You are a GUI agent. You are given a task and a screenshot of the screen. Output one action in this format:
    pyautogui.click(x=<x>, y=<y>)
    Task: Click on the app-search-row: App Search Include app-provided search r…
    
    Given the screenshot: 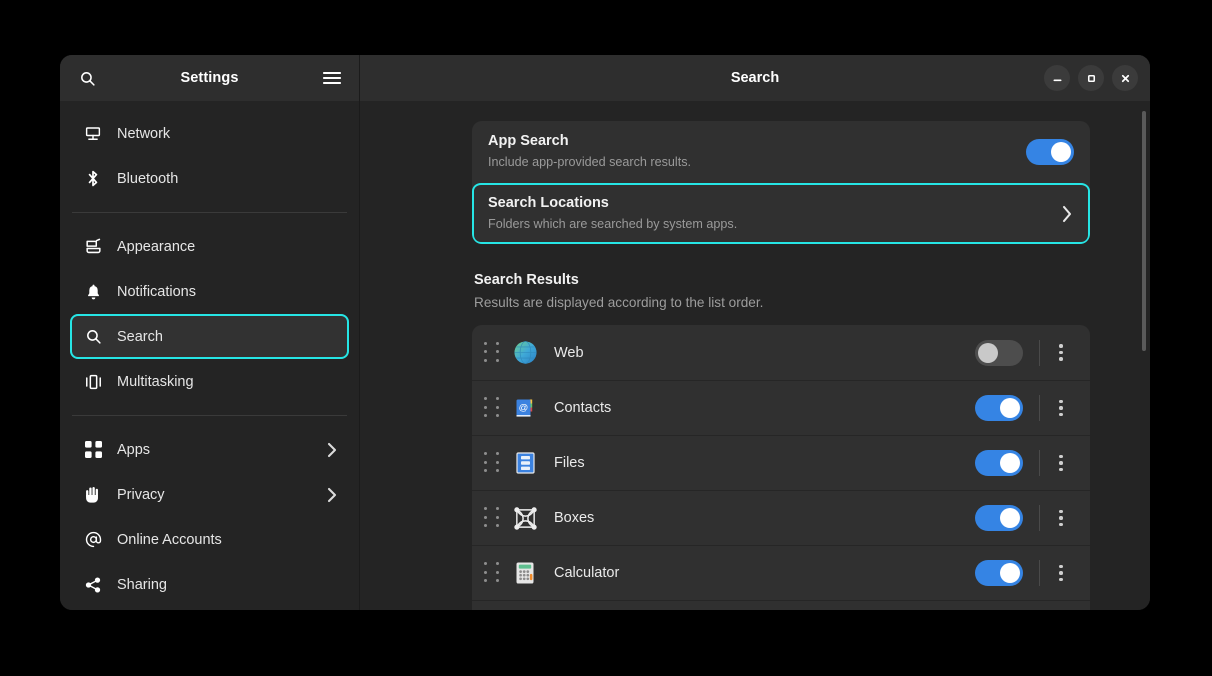 What is the action you would take?
    pyautogui.click(x=781, y=151)
    